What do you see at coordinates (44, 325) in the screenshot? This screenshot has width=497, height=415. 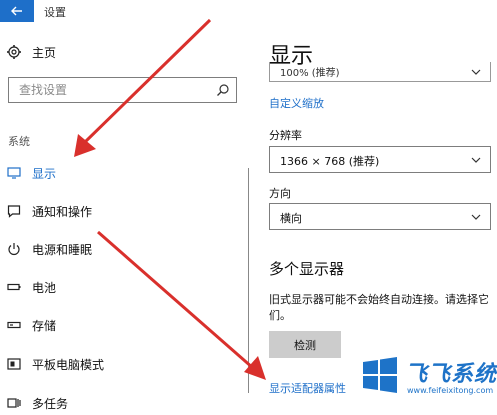 I see `sidebar-item-label: 存储` at bounding box center [44, 325].